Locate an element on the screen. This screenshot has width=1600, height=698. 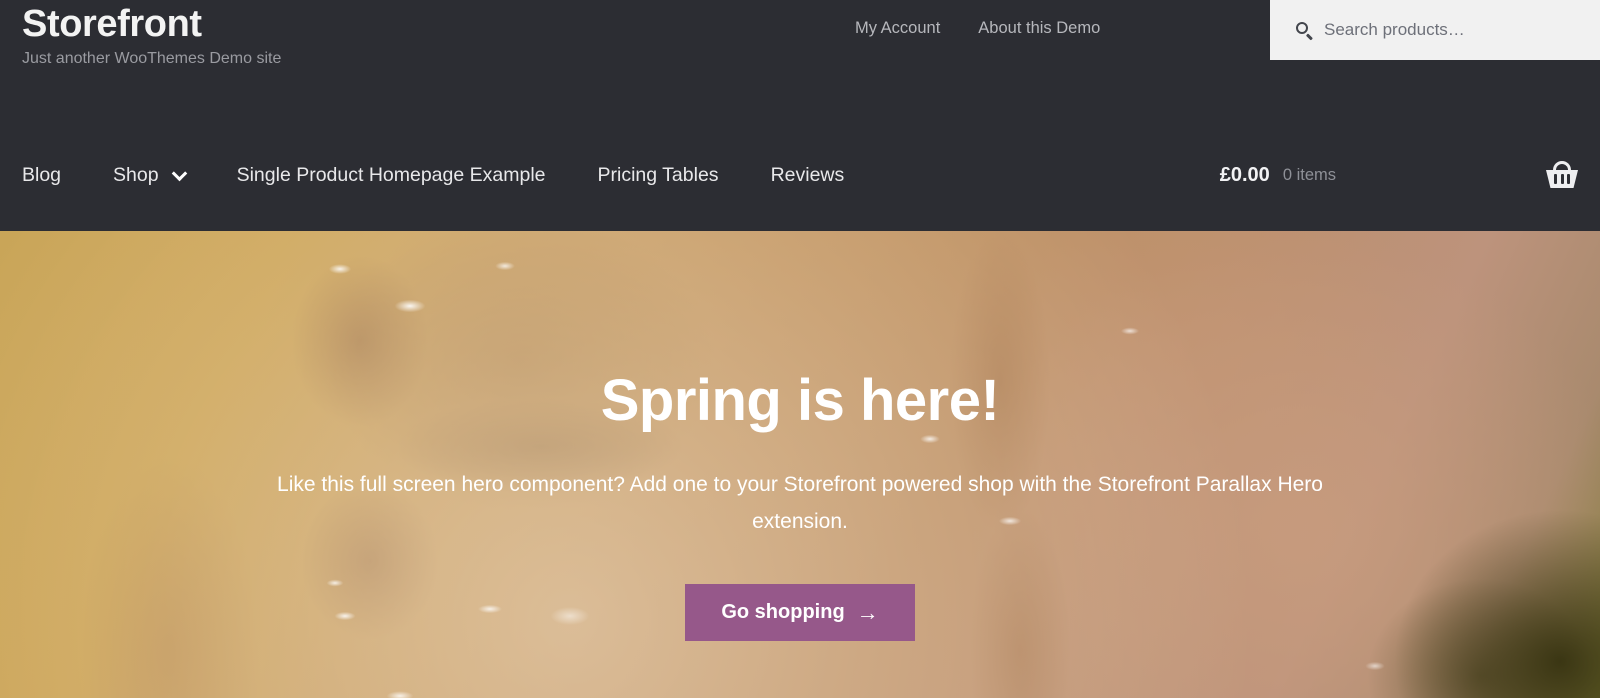
nav-link-blog: Blog is located at coordinates (41, 175).